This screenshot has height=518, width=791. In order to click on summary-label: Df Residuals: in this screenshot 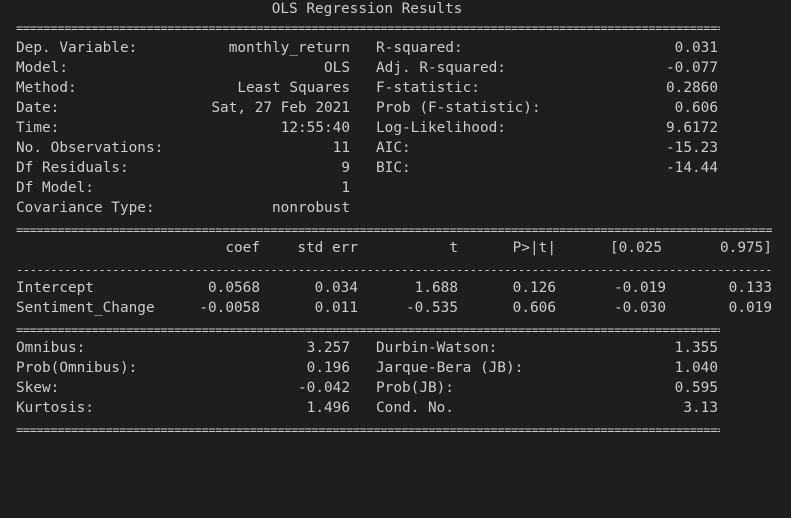, I will do `click(72, 168)`.